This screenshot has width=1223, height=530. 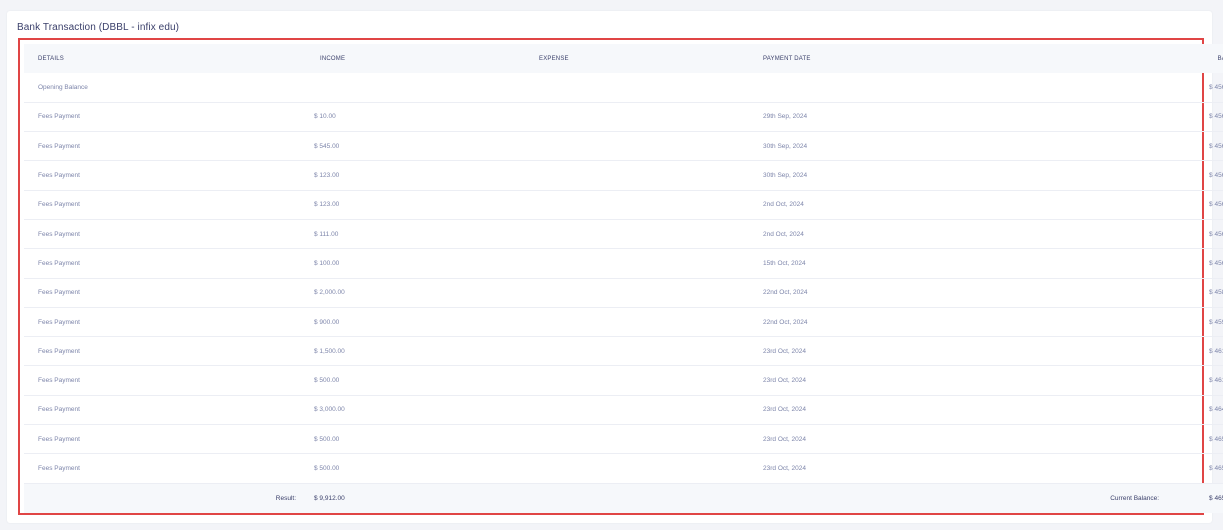 I want to click on result-label: Result:, so click(x=285, y=498).